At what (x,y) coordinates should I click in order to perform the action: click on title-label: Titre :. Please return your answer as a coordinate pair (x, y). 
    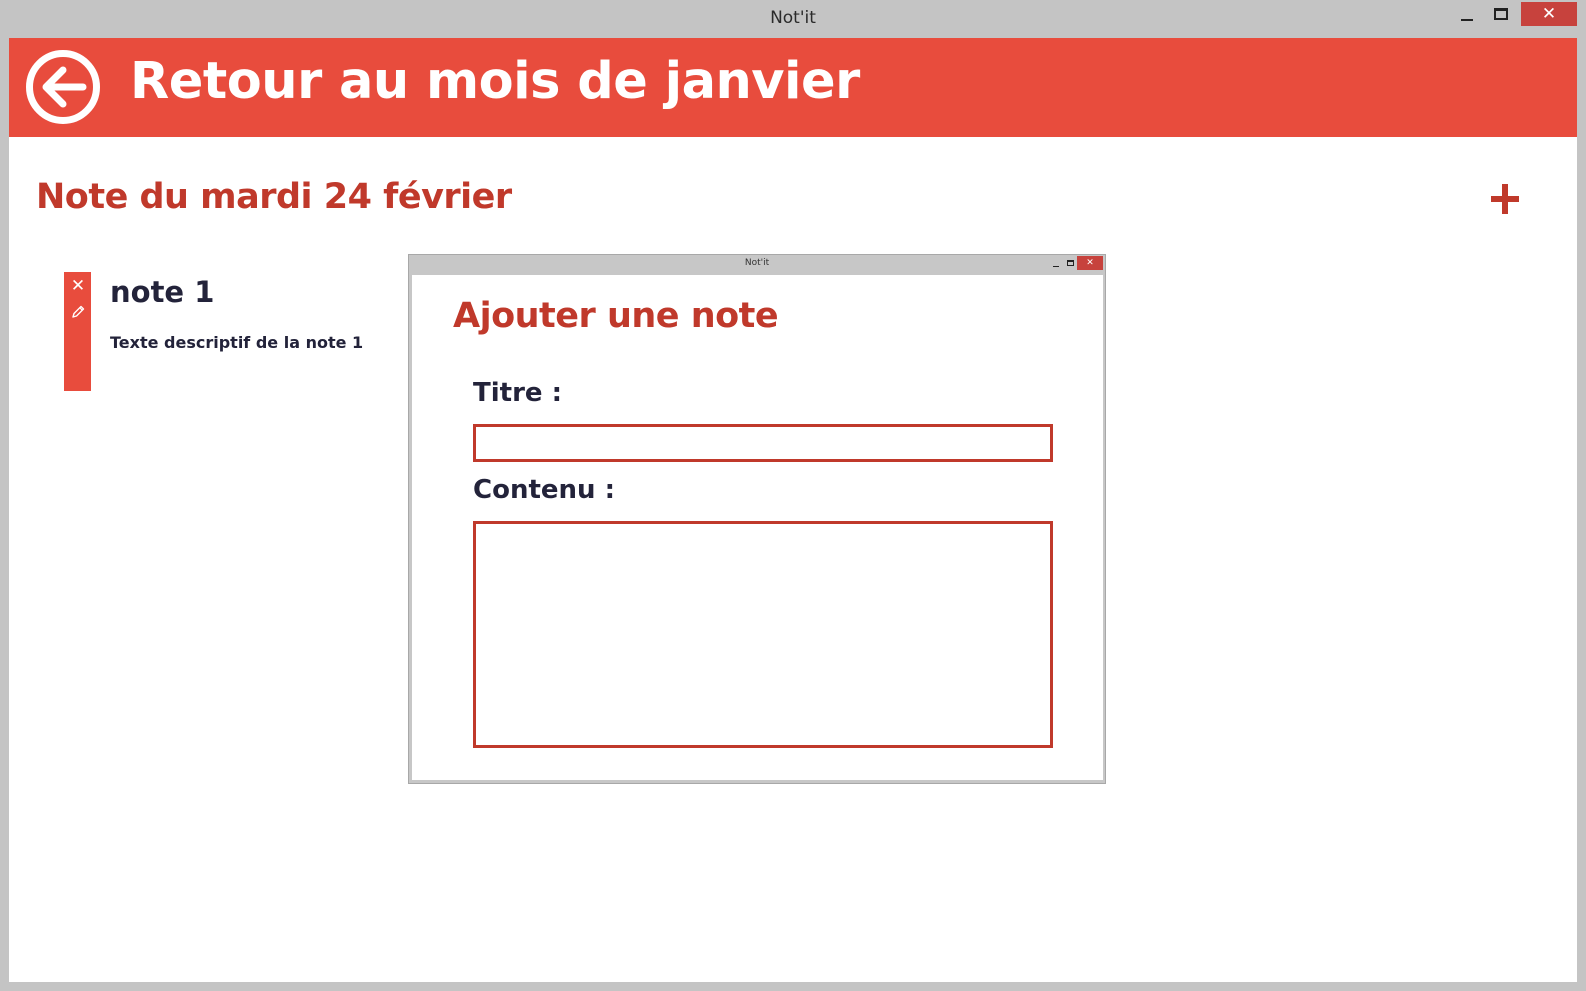
    Looking at the image, I should click on (517, 393).